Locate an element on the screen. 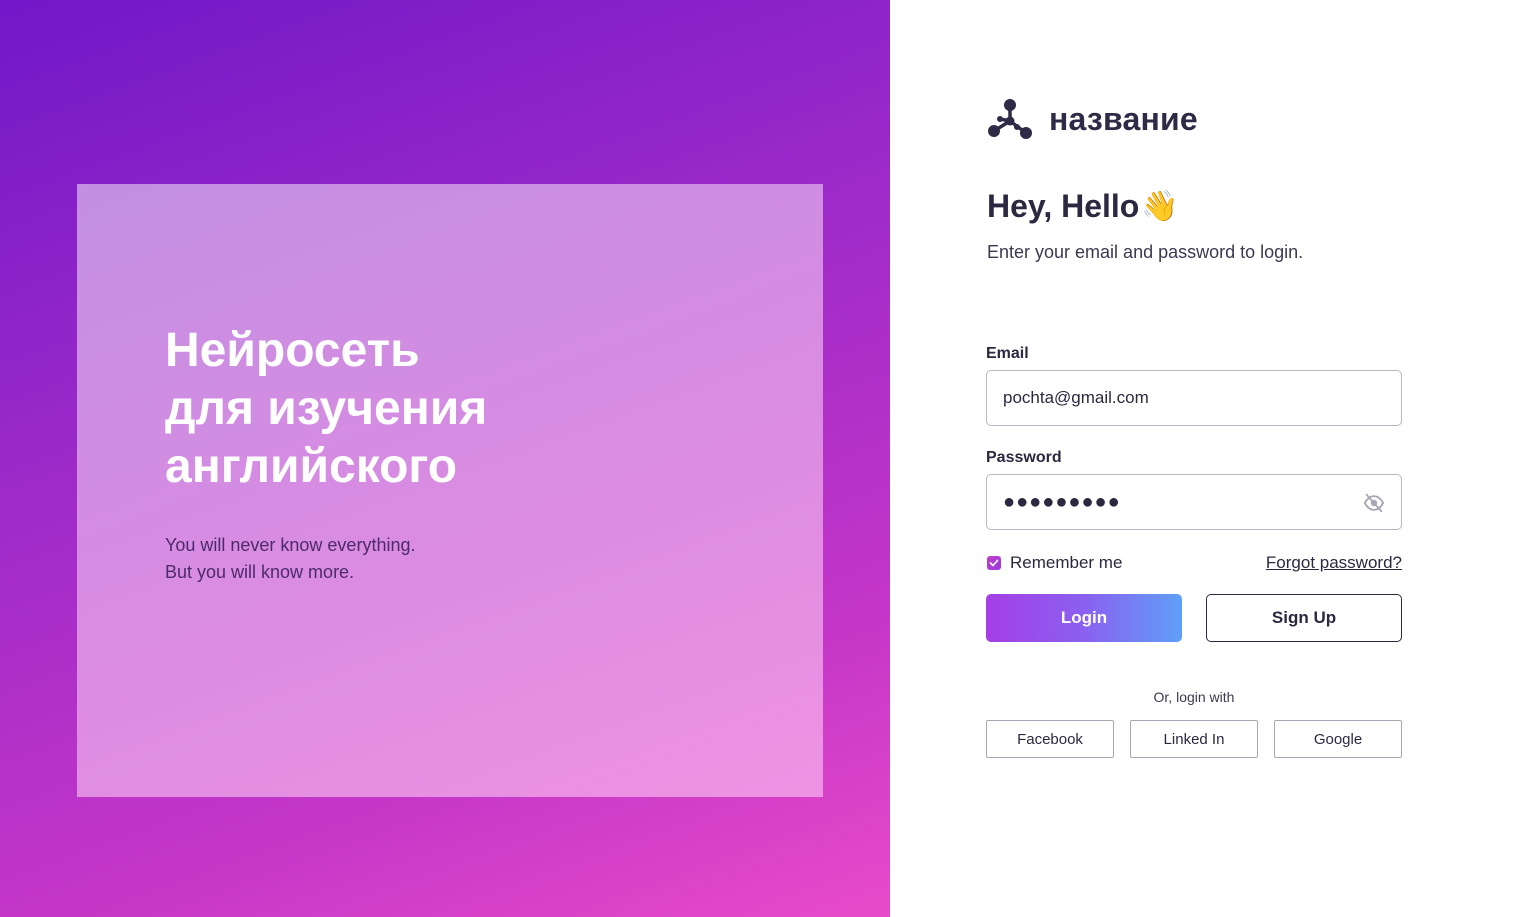 The height and width of the screenshot is (917, 1524). email-field: pochta@gmail.com is located at coordinates (1194, 398).